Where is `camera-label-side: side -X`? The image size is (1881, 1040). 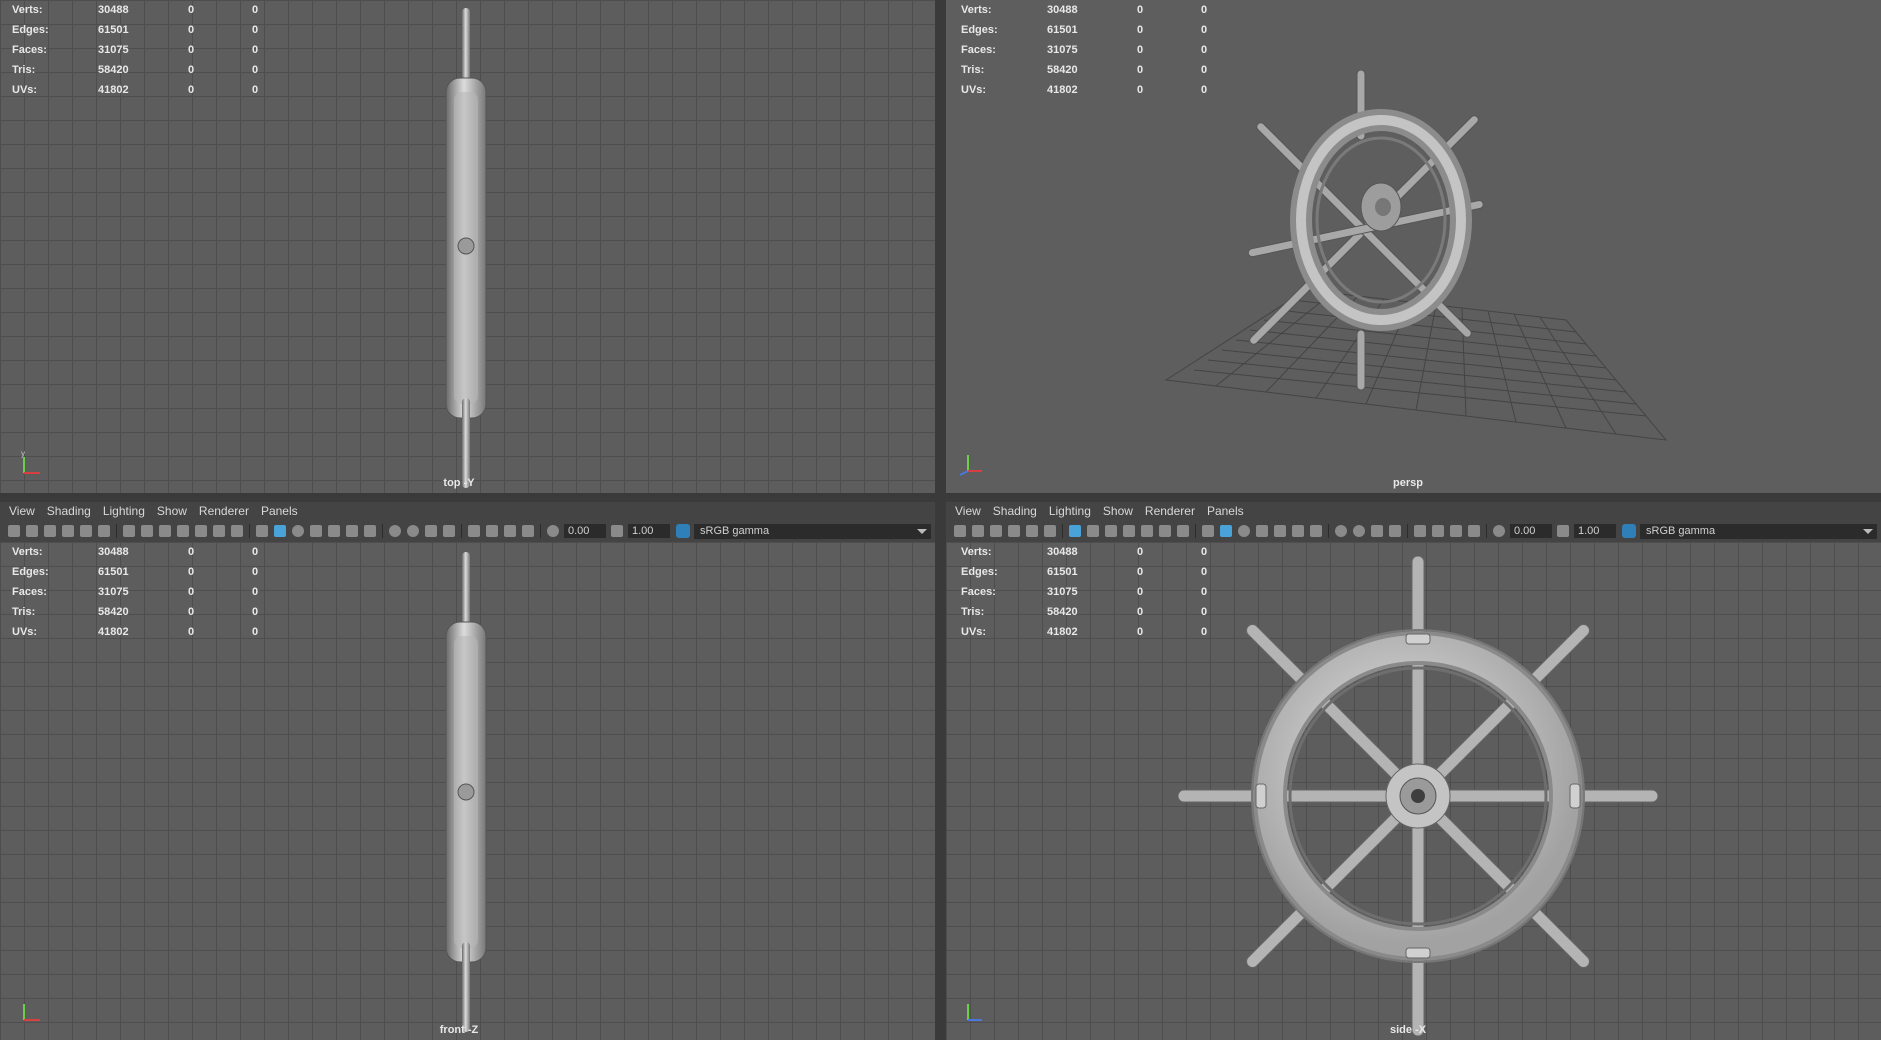 camera-label-side: side -X is located at coordinates (1408, 1030).